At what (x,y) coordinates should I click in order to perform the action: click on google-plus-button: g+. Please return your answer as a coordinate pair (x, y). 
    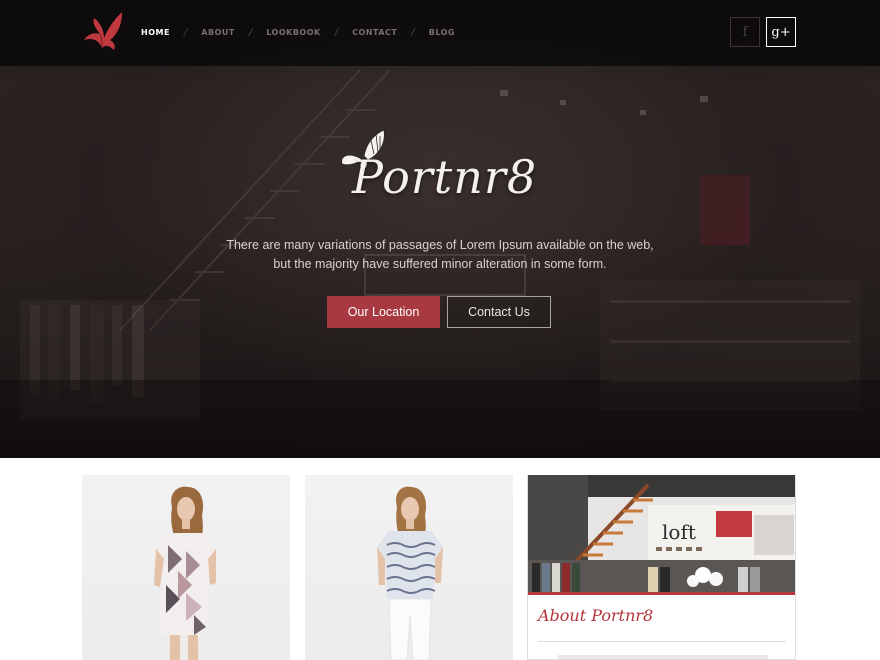
    Looking at the image, I should click on (781, 32).